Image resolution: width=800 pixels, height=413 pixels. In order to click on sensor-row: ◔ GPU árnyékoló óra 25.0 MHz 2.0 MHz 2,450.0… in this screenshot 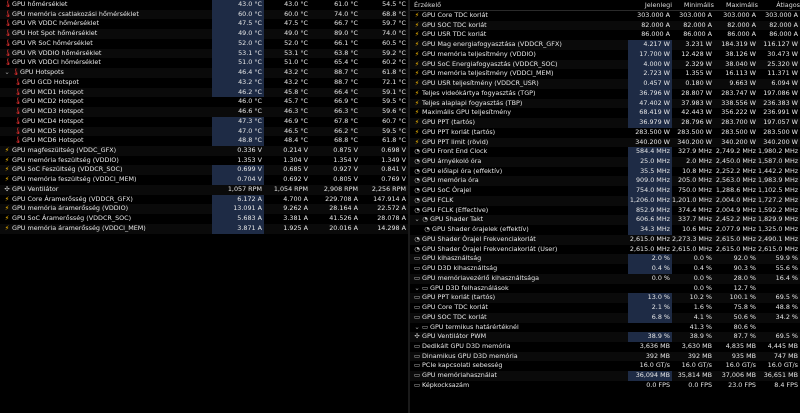, I will do `click(605, 162)`.